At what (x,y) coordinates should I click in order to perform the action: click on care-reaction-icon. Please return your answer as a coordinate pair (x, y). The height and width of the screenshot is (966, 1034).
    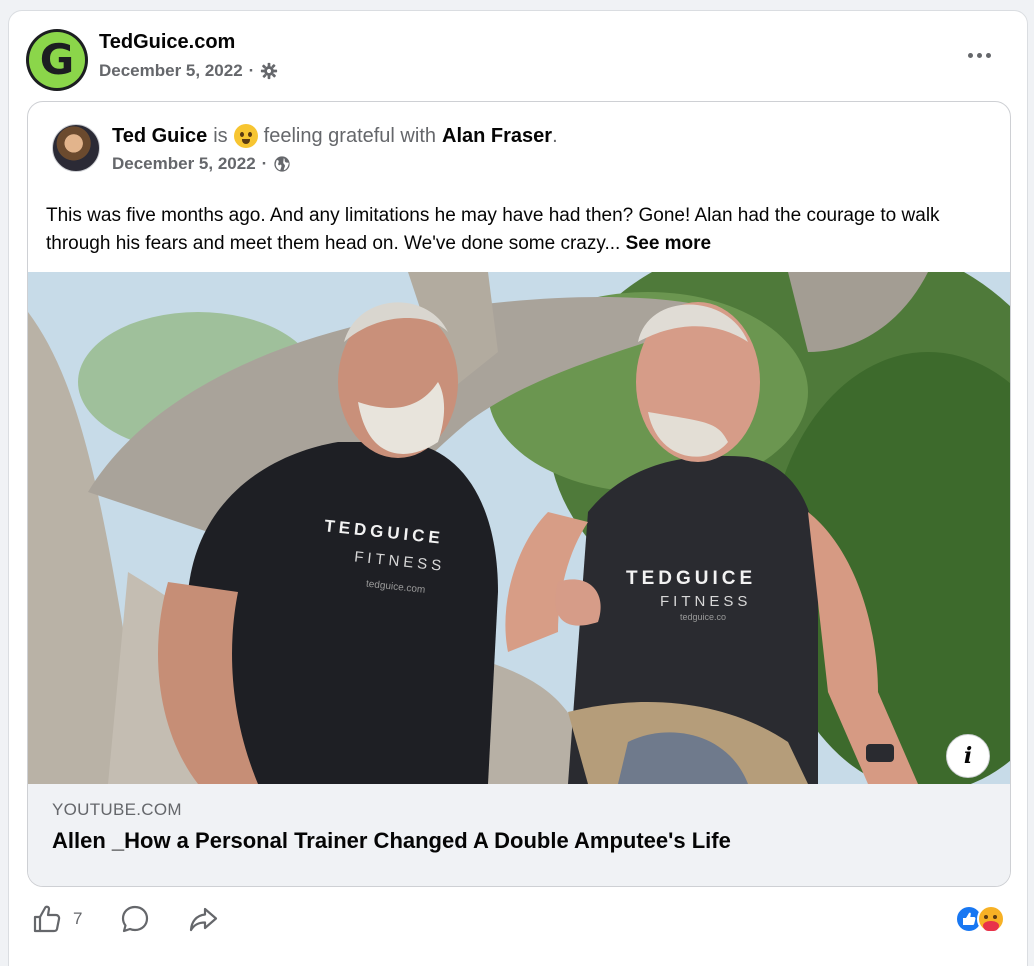
    Looking at the image, I should click on (991, 919).